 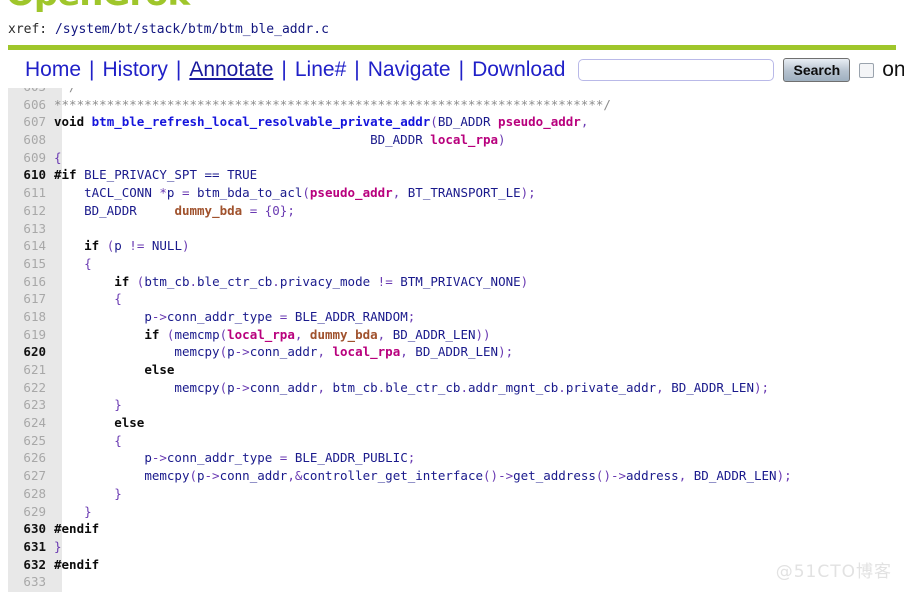 What do you see at coordinates (518, 70) in the screenshot?
I see `menu-item-download: Download` at bounding box center [518, 70].